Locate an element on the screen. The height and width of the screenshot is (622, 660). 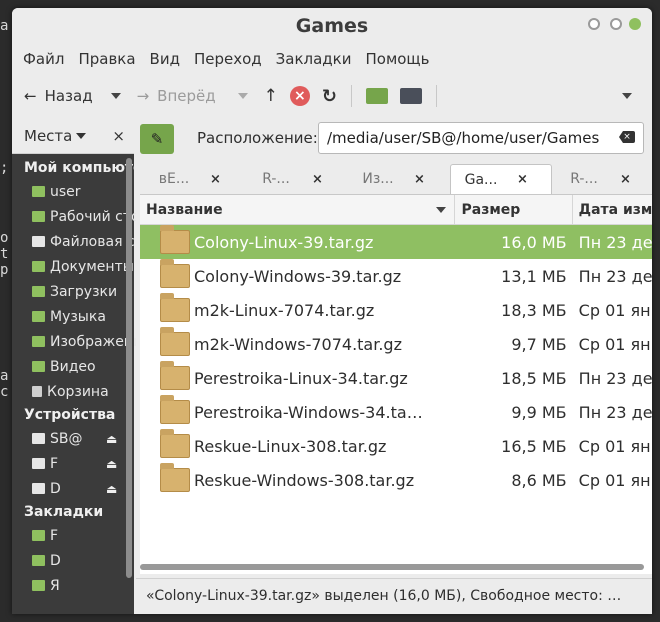
file-size: 9,9 МБ is located at coordinates (539, 412).